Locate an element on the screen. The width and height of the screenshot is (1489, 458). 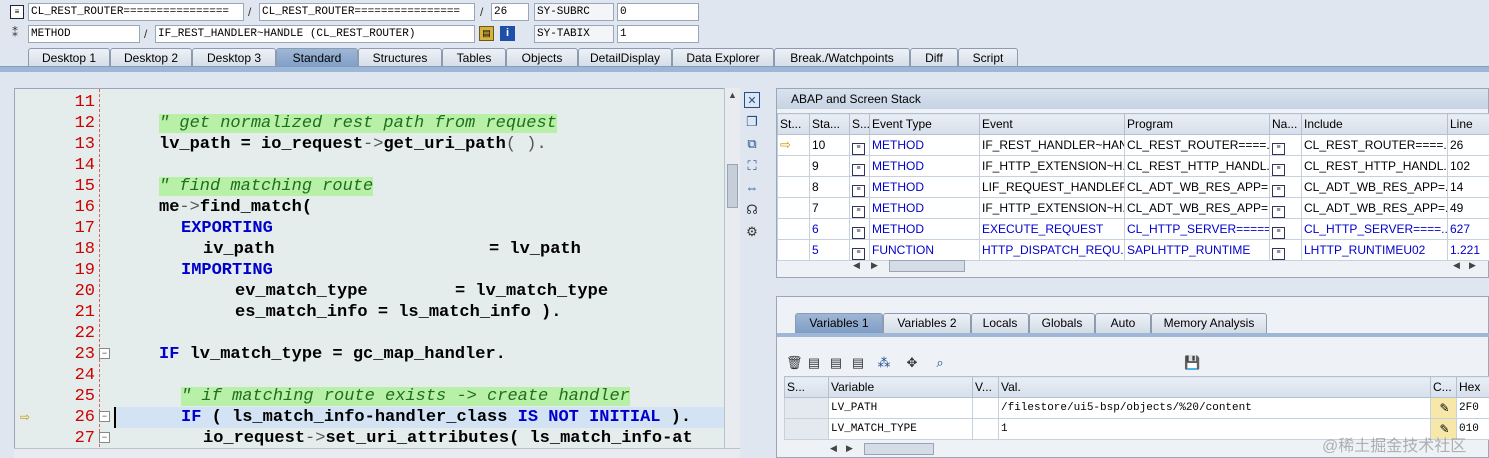
info-icon: i is located at coordinates (507, 33).